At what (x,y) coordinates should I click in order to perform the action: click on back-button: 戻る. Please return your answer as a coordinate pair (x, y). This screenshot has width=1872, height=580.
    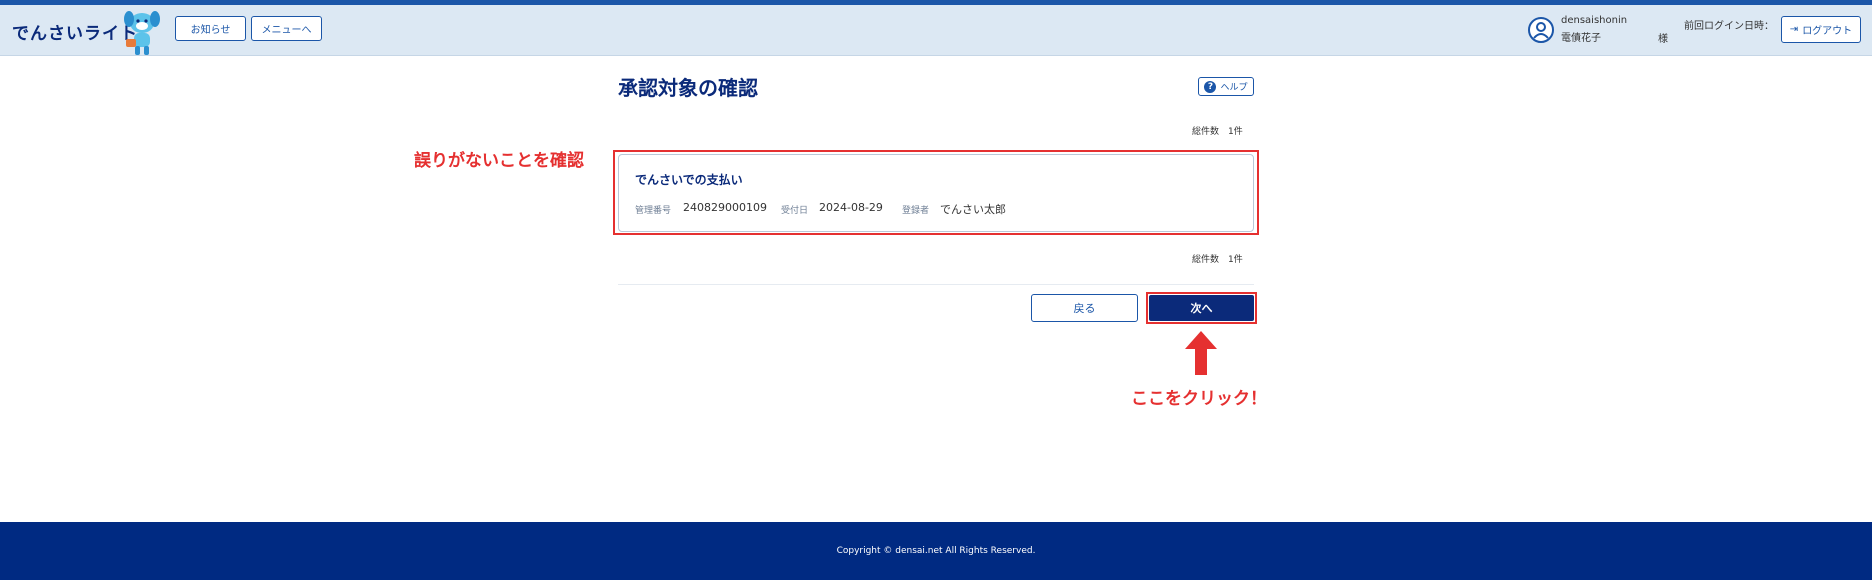
    Looking at the image, I should click on (1084, 308).